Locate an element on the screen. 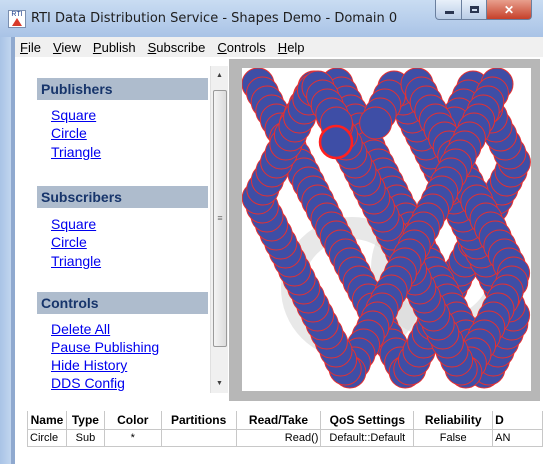 The height and width of the screenshot is (464, 543). rti-app-icon: RTI is located at coordinates (17, 19).